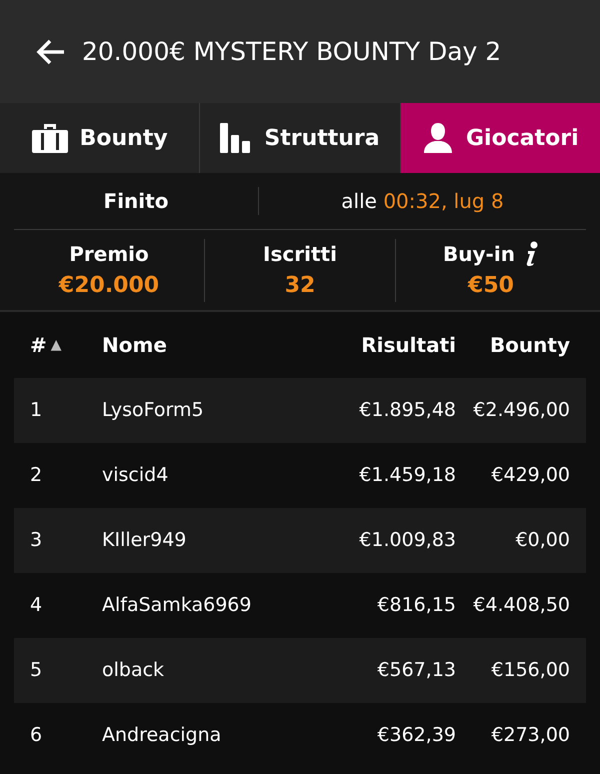 The height and width of the screenshot is (774, 600). What do you see at coordinates (136, 475) in the screenshot?
I see `name-cell-text: viscid4` at bounding box center [136, 475].